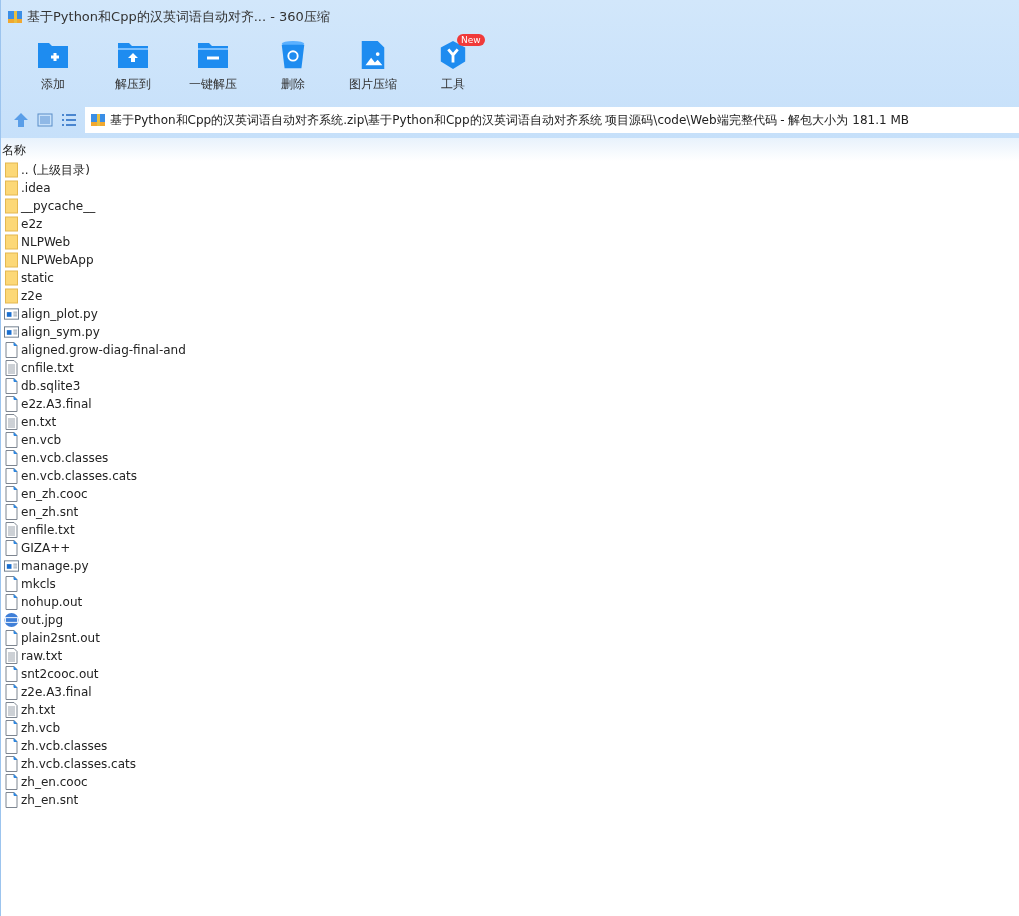 The image size is (1019, 916). What do you see at coordinates (55, 566) in the screenshot?
I see `file-name: manage.py` at bounding box center [55, 566].